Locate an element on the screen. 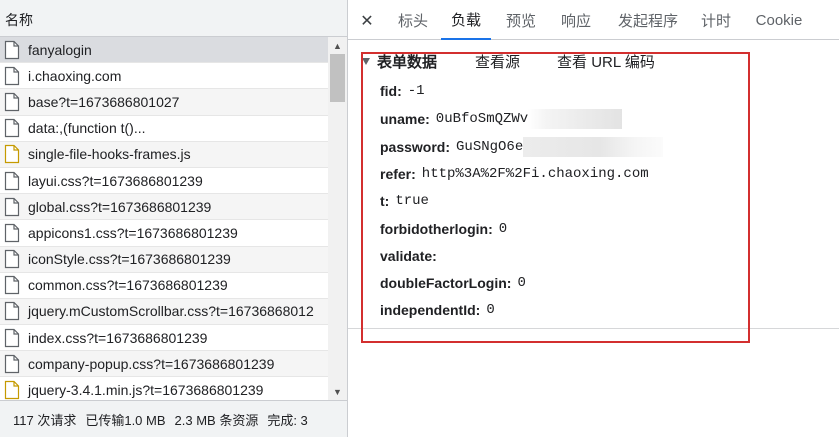  request-name: jquery-3.4.1.min.js?t=1673686801239 is located at coordinates (146, 390).